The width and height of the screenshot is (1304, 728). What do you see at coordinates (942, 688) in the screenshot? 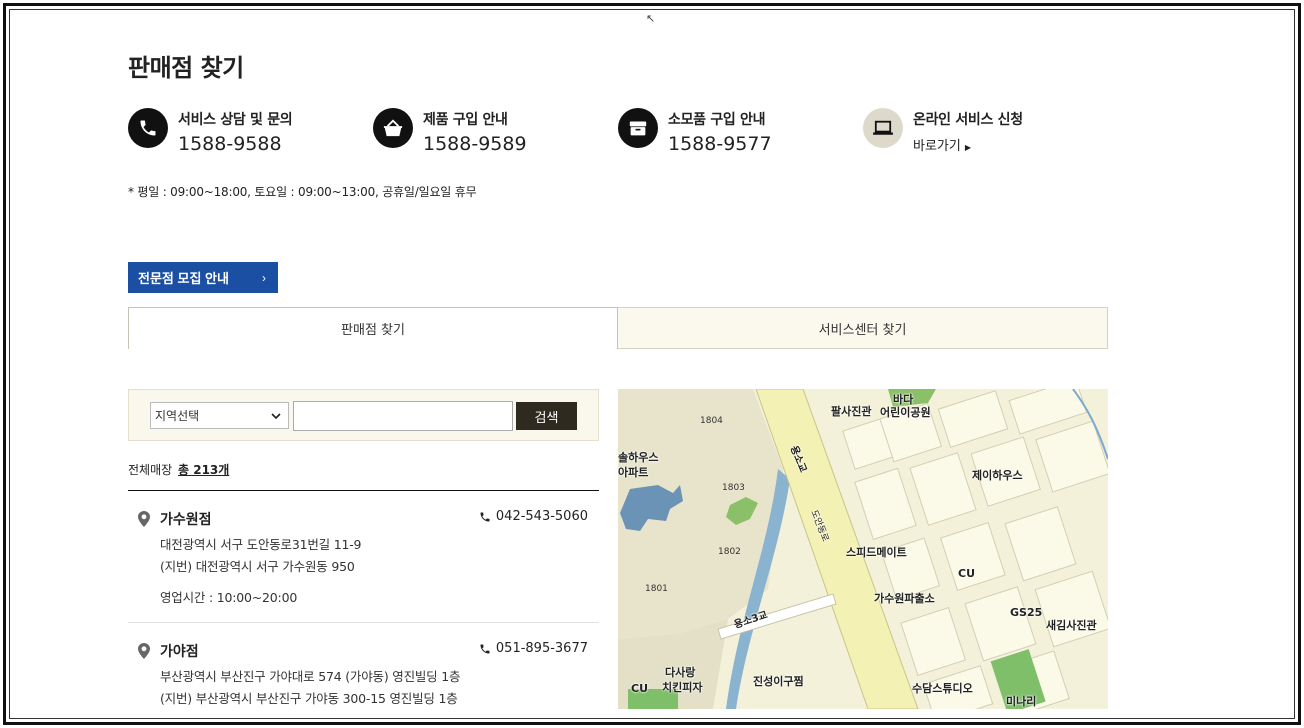
I see `map-label: 수담스튜디오` at bounding box center [942, 688].